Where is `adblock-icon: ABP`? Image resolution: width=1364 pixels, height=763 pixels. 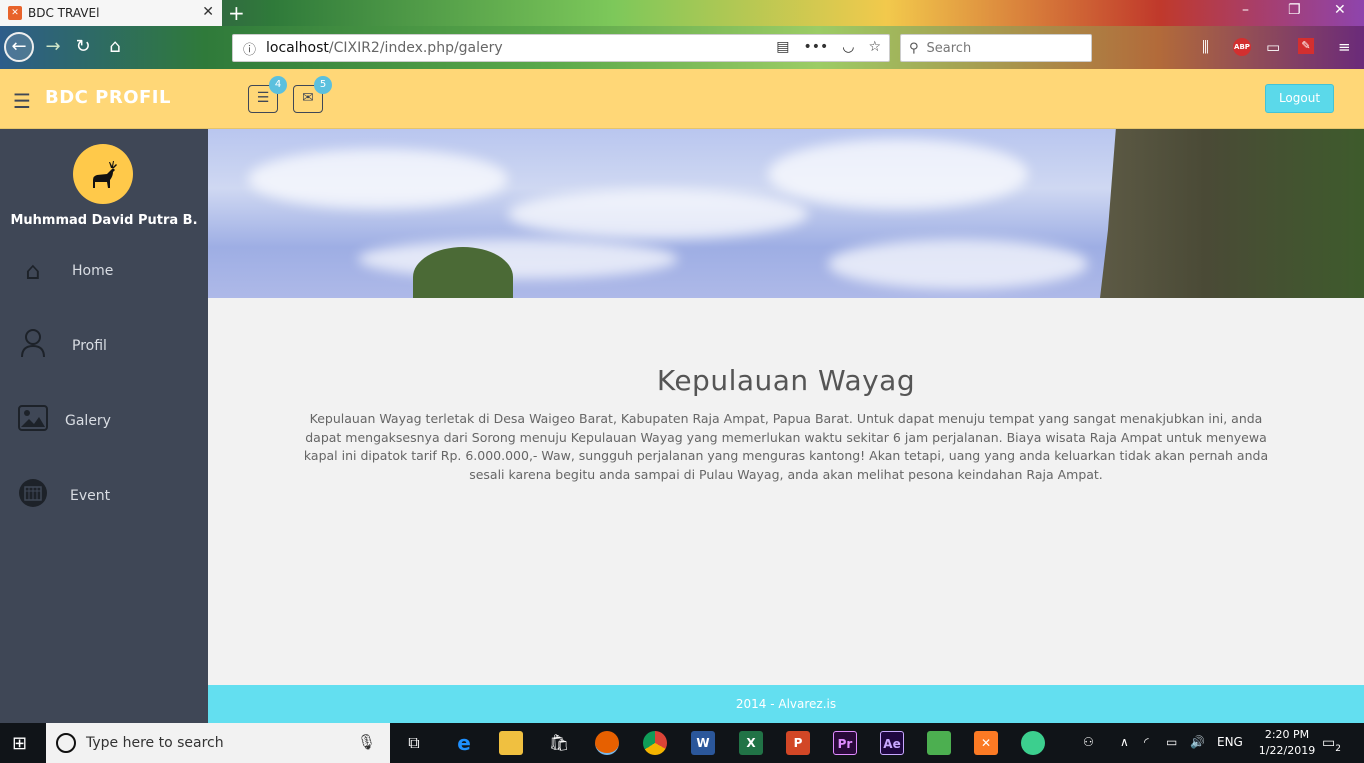
adblock-icon: ABP is located at coordinates (1242, 47).